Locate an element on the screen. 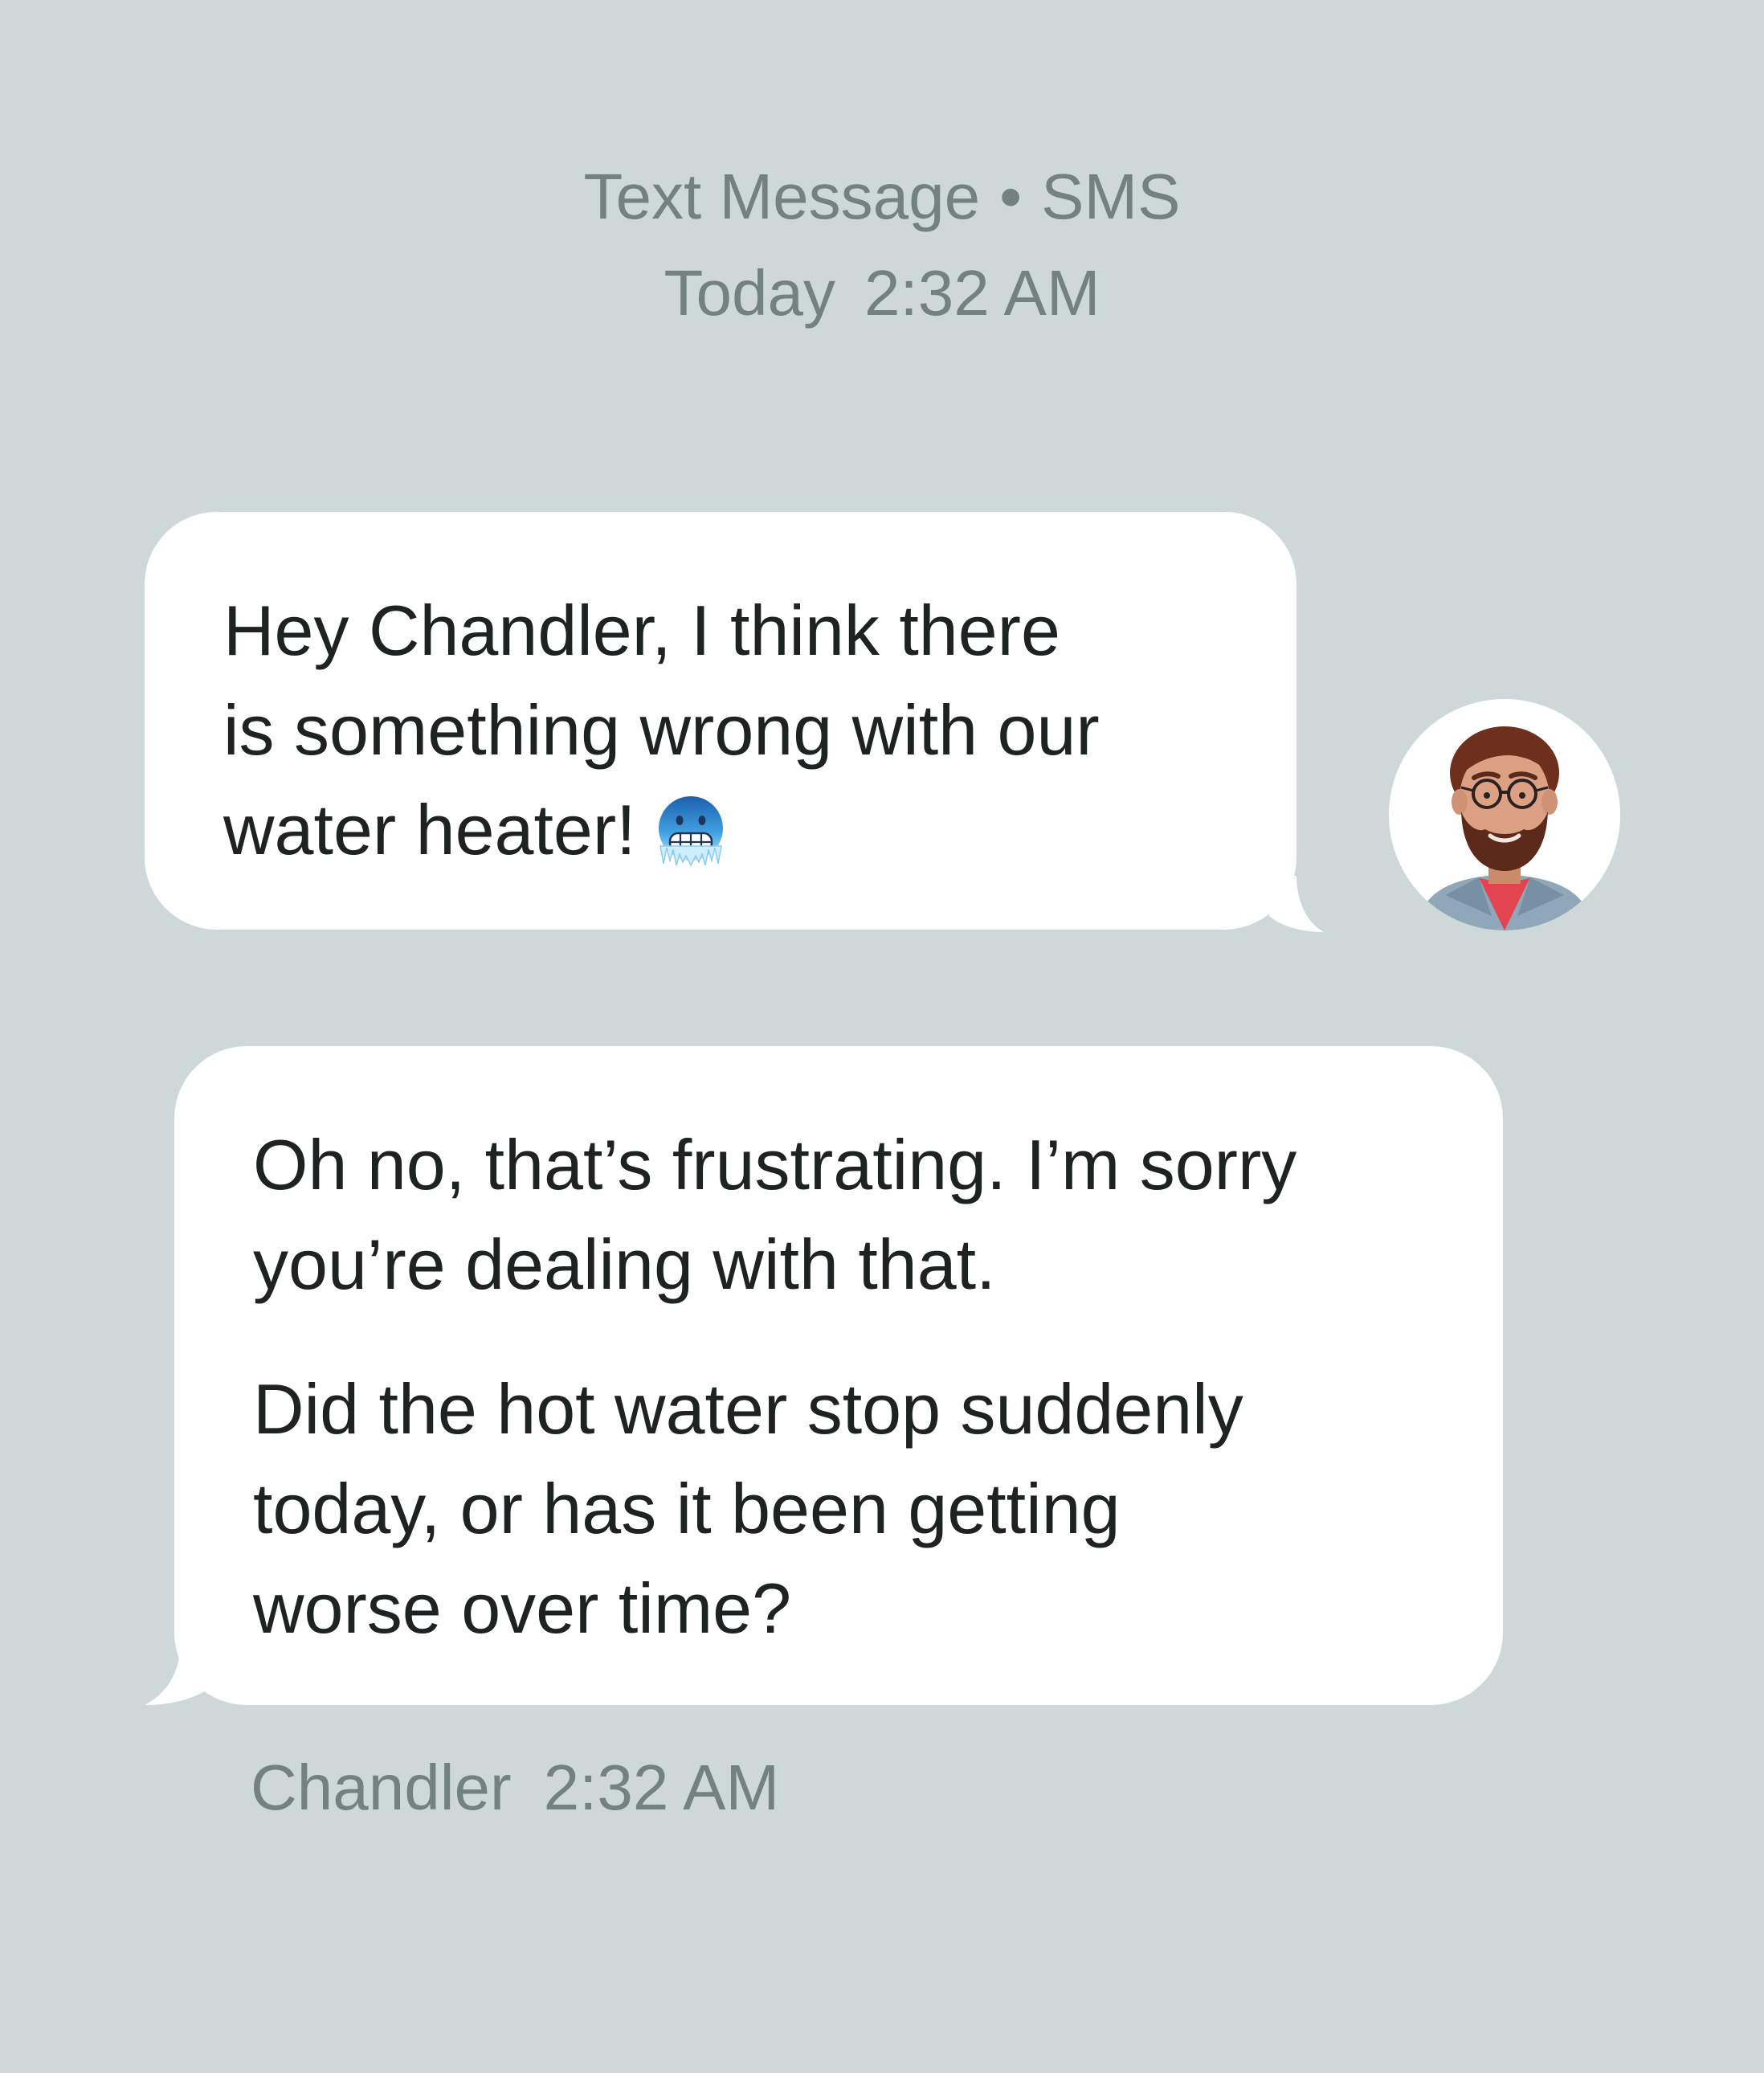  timestamp-day: Today is located at coordinates (749, 293).